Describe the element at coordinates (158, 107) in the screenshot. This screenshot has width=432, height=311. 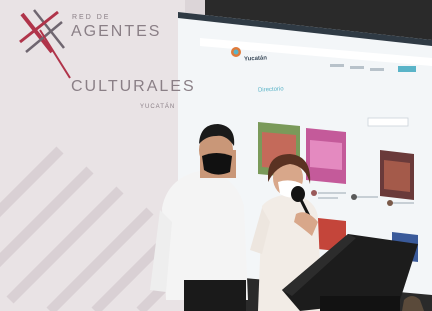
I see `banner-line-yucatan: YUCATÁN` at that location.